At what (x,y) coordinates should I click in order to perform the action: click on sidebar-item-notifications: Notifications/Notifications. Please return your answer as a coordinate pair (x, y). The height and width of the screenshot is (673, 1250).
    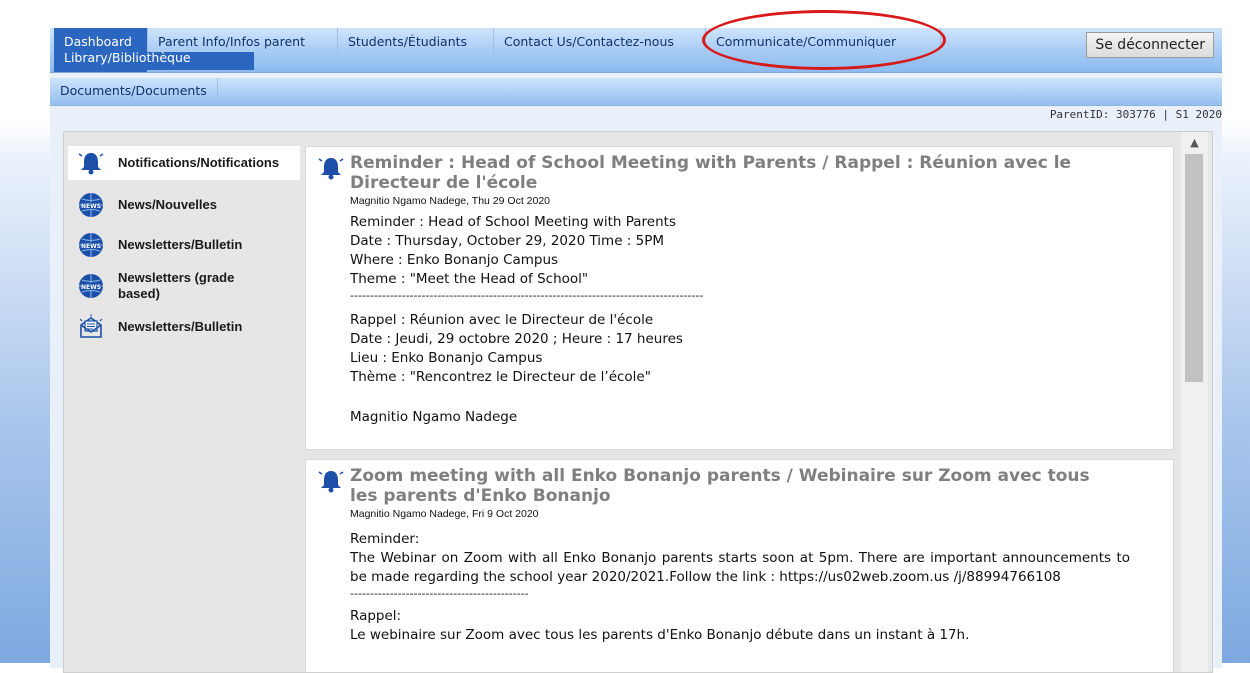
    Looking at the image, I should click on (184, 163).